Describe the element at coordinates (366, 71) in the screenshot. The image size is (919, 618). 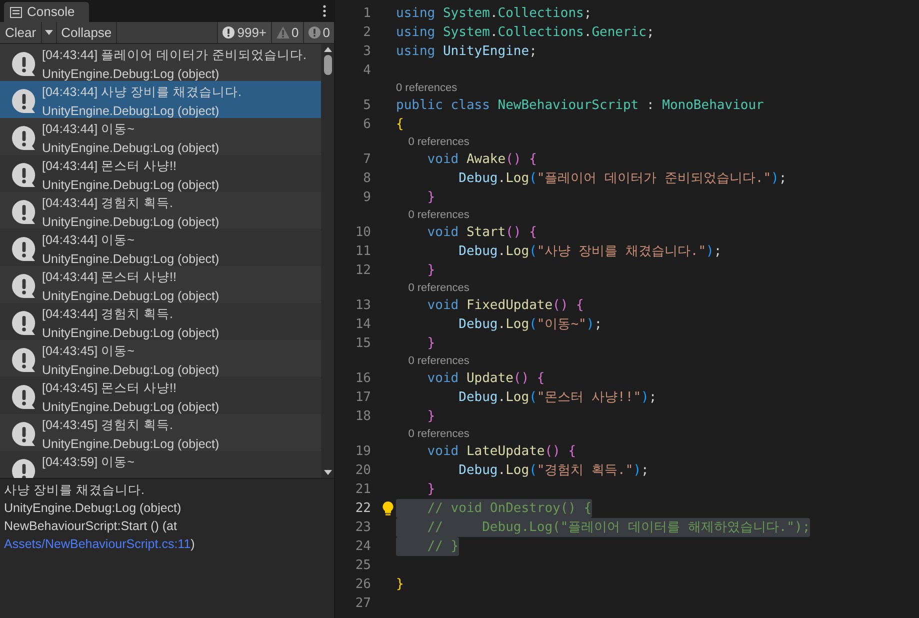
I see `line-number: 4` at that location.